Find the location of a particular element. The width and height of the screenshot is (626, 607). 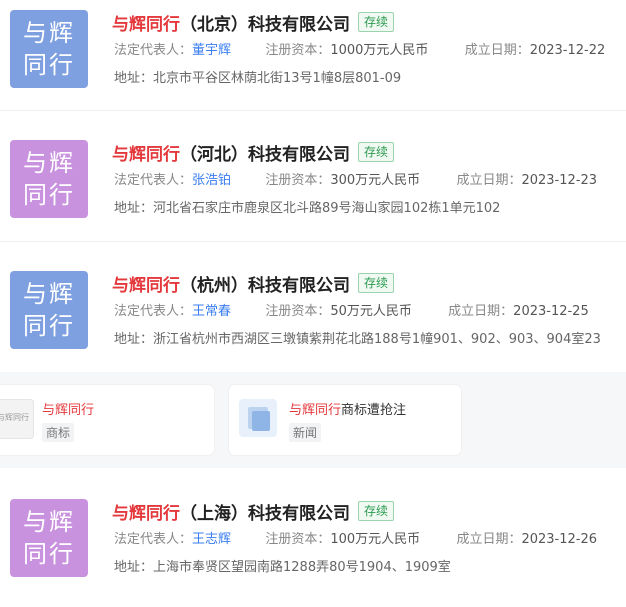

news-title-rest: 商标遭抢注 is located at coordinates (374, 410).